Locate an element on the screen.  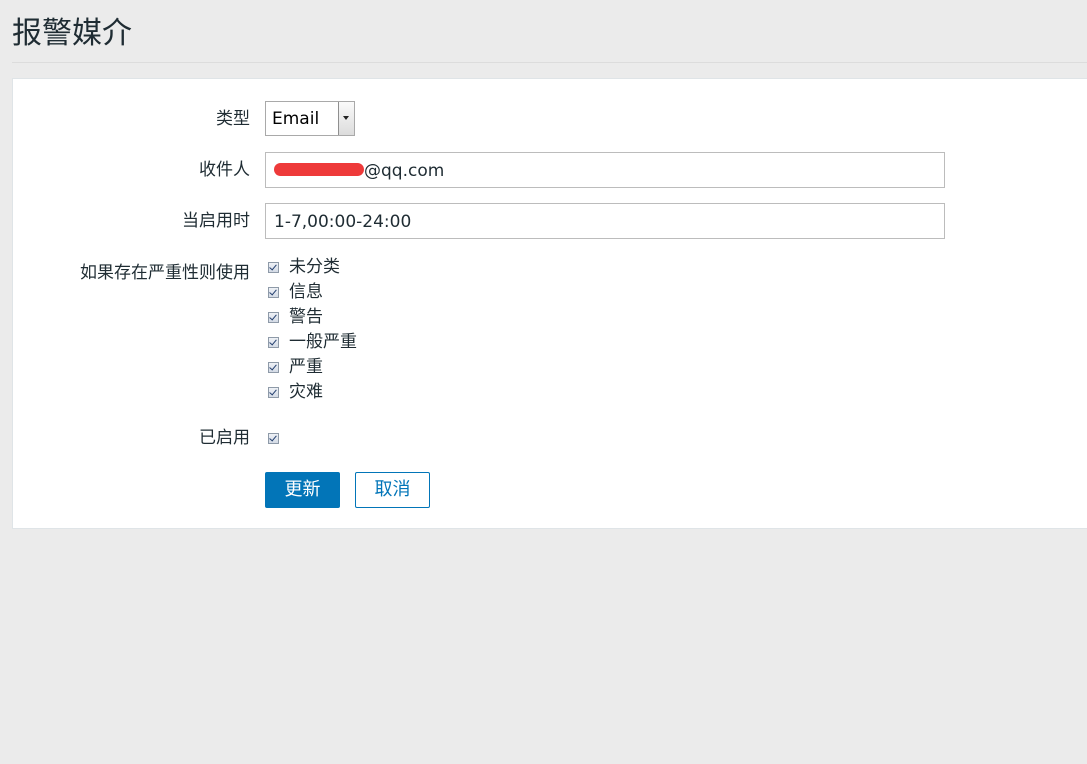
severity-checkbox-disaster is located at coordinates (273, 392).